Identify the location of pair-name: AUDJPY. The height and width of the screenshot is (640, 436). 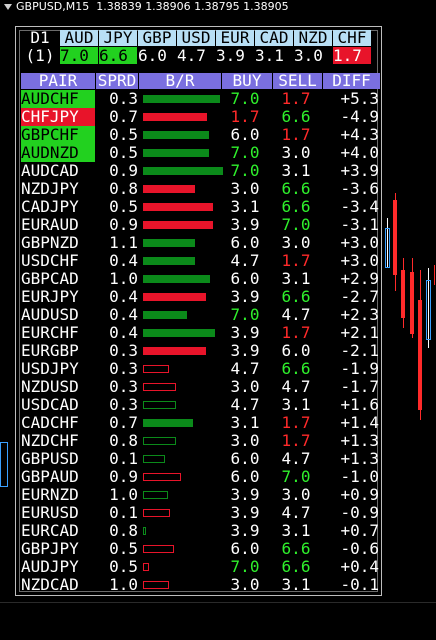
(58, 567).